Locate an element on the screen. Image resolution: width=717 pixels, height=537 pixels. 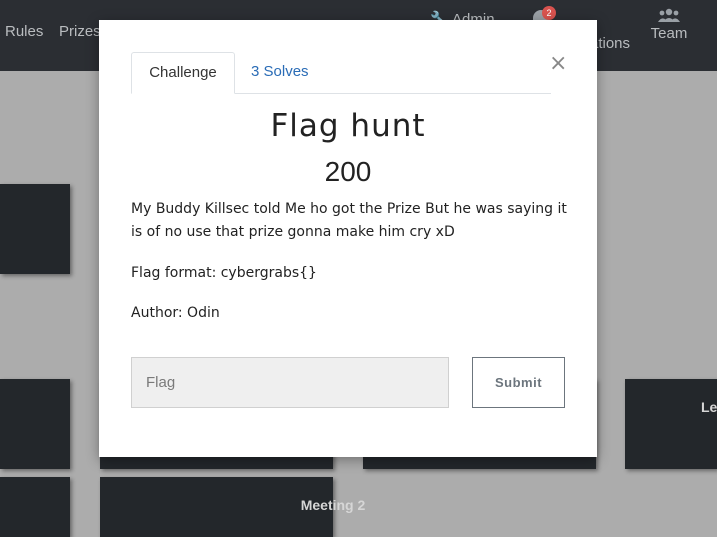
challenge-flag-format: Flag format: cybergrabs{} is located at coordinates (224, 273).